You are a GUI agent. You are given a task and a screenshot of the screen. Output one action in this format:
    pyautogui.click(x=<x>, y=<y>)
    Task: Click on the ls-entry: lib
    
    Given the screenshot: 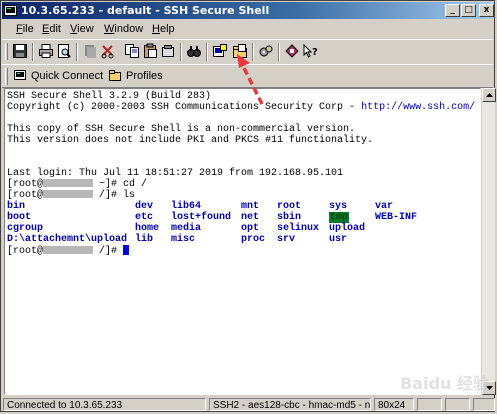 What is the action you would take?
    pyautogui.click(x=144, y=239)
    